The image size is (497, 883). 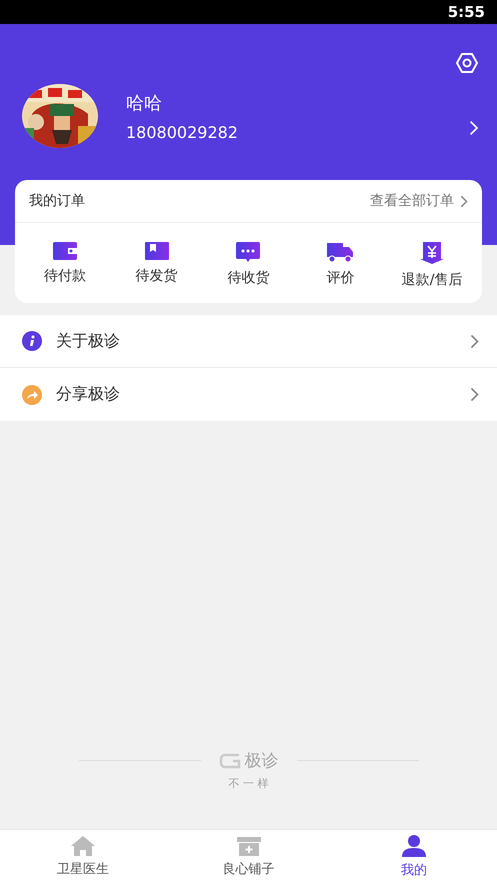 I want to click on settings-icon, so click(x=467, y=63).